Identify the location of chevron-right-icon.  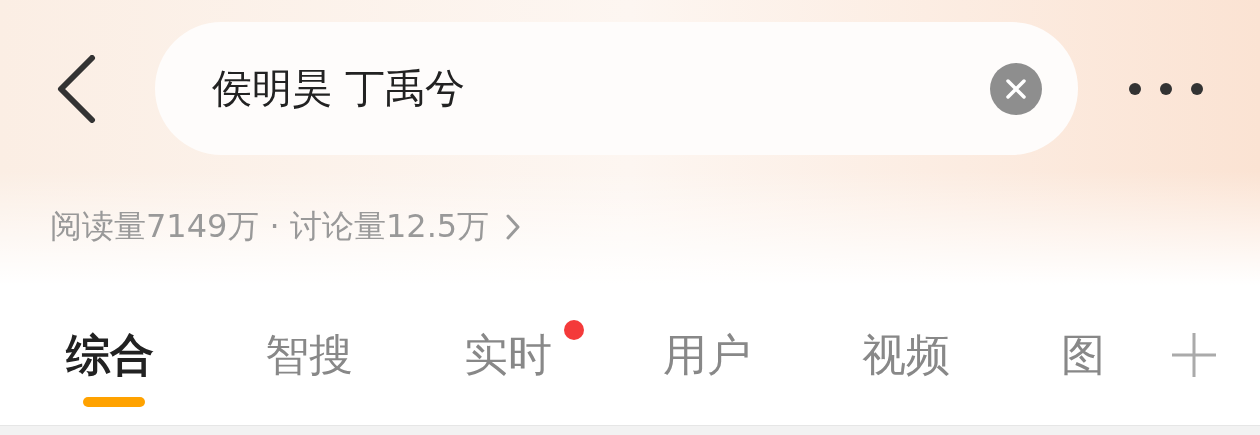
(513, 227).